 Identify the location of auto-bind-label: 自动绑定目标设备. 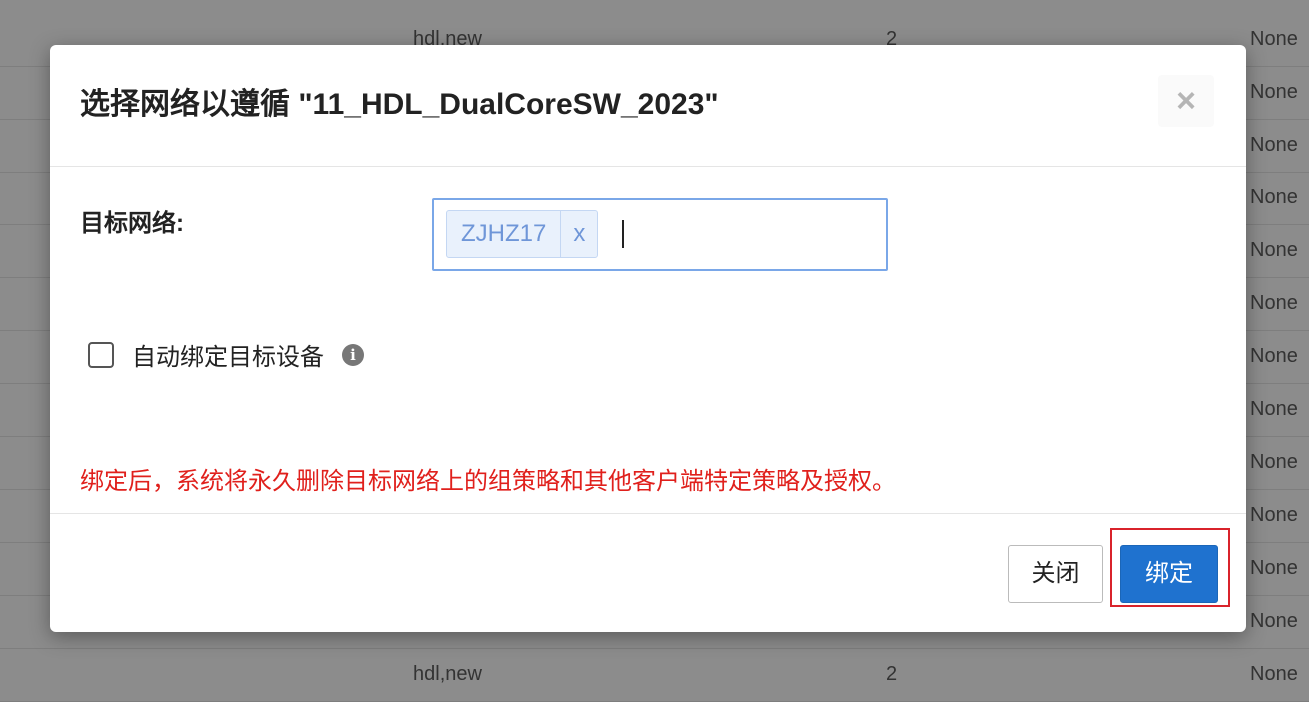
(228, 354).